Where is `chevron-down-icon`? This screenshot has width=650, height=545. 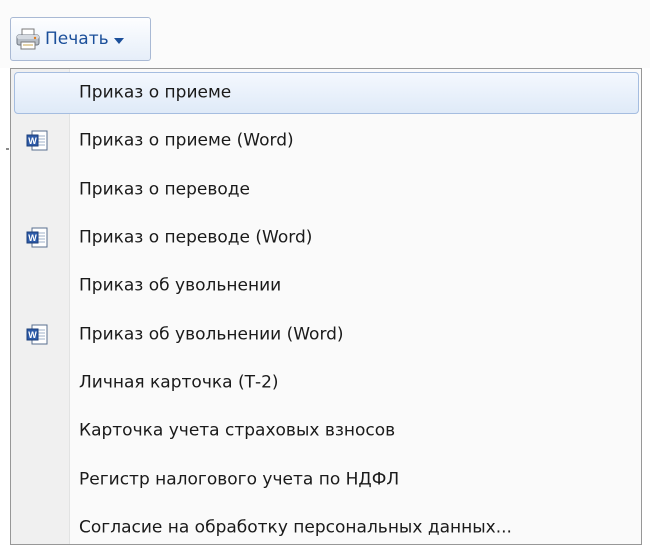
chevron-down-icon is located at coordinates (118, 40).